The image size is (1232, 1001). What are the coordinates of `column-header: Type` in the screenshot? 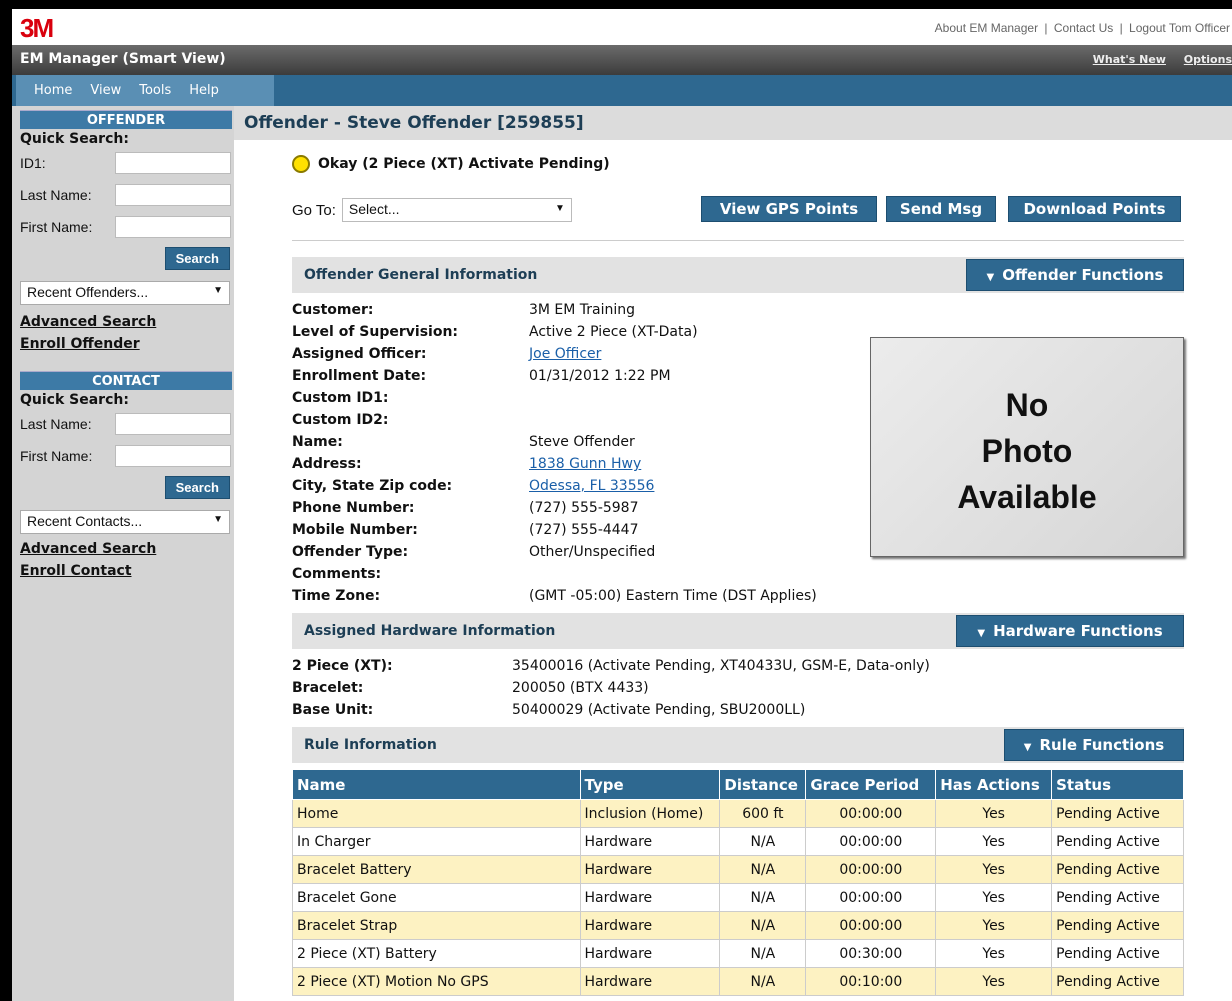 It's located at (650, 784).